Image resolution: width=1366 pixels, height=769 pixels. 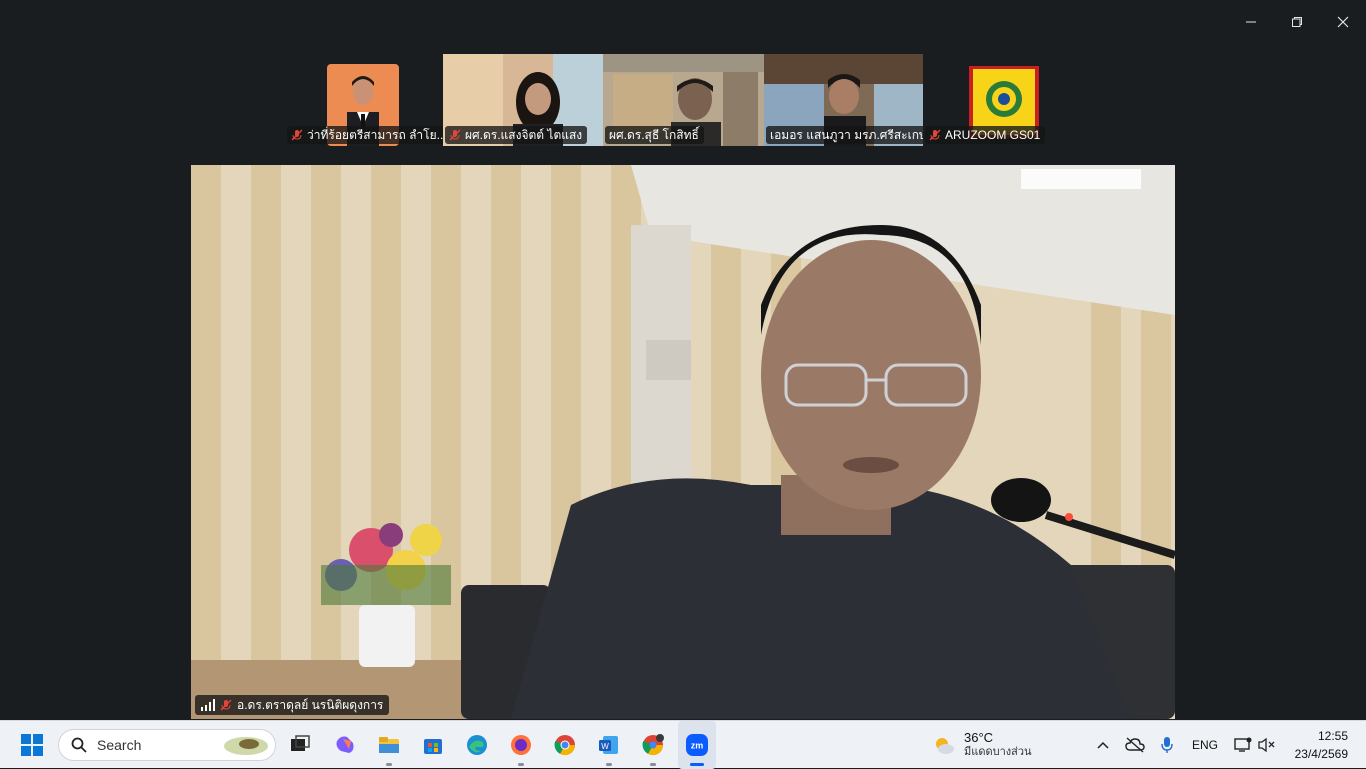 I want to click on chrome-profile-icon, so click(x=653, y=745).